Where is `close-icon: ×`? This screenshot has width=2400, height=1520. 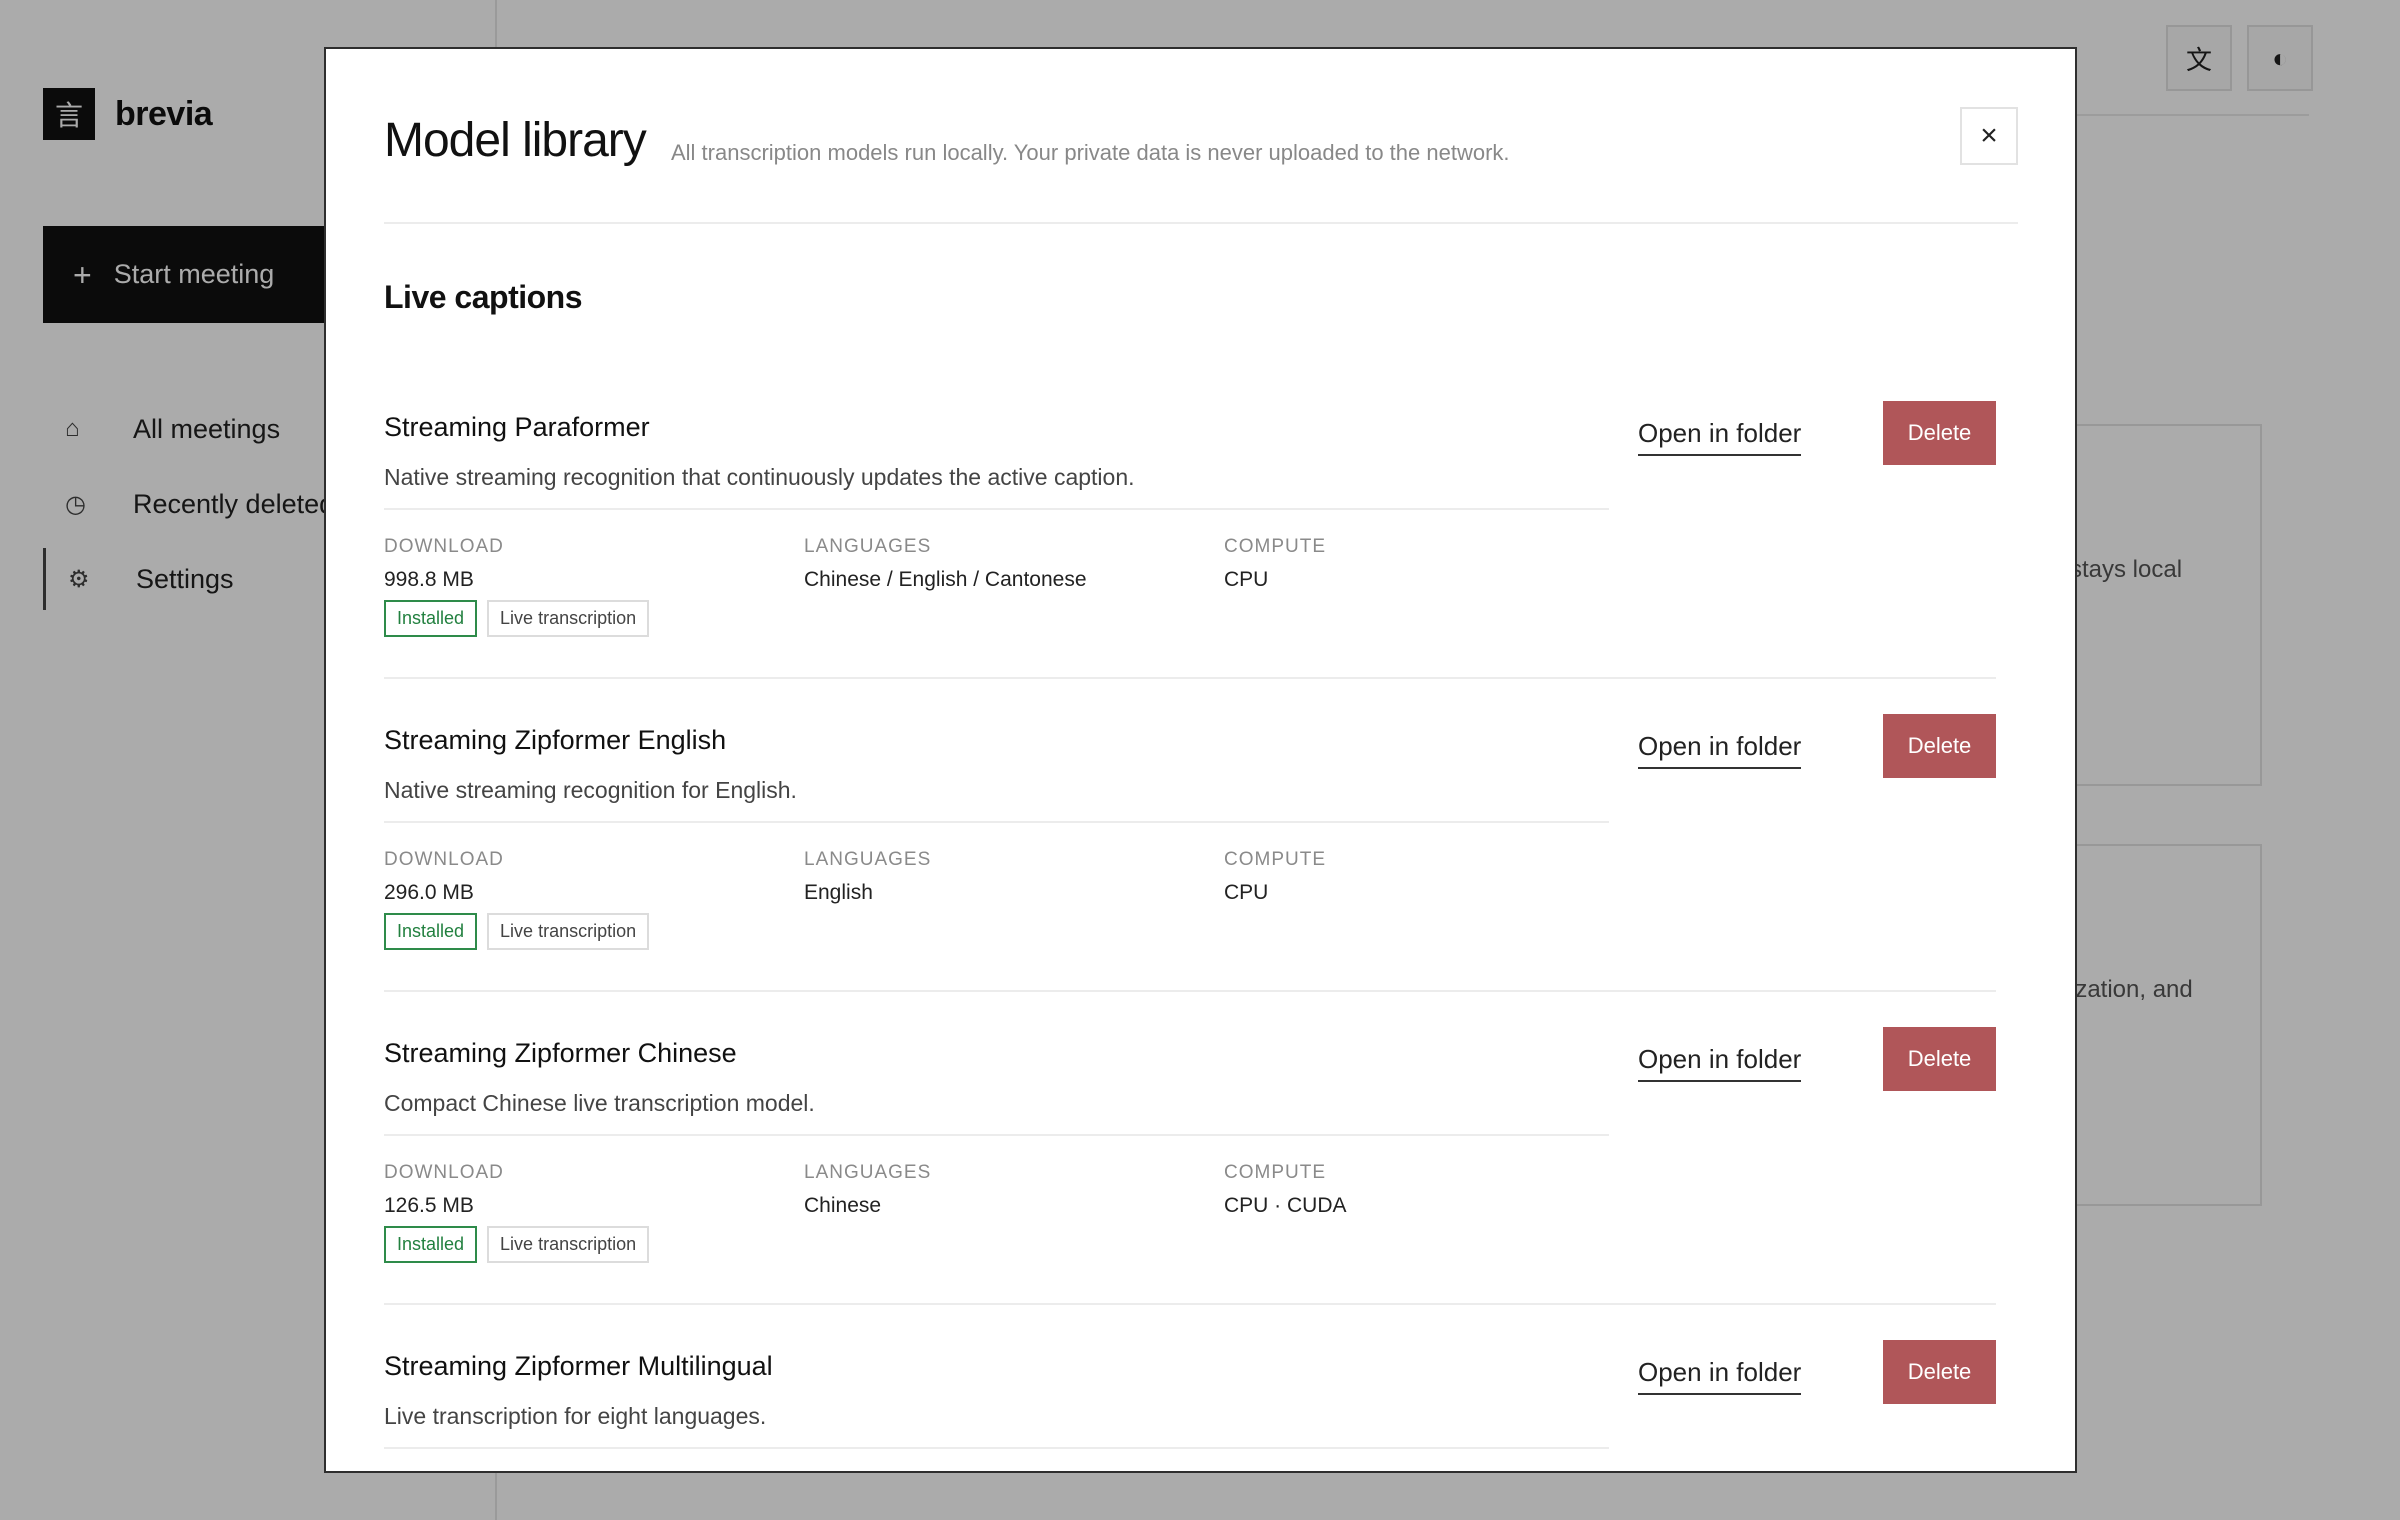
close-icon: × is located at coordinates (1989, 135).